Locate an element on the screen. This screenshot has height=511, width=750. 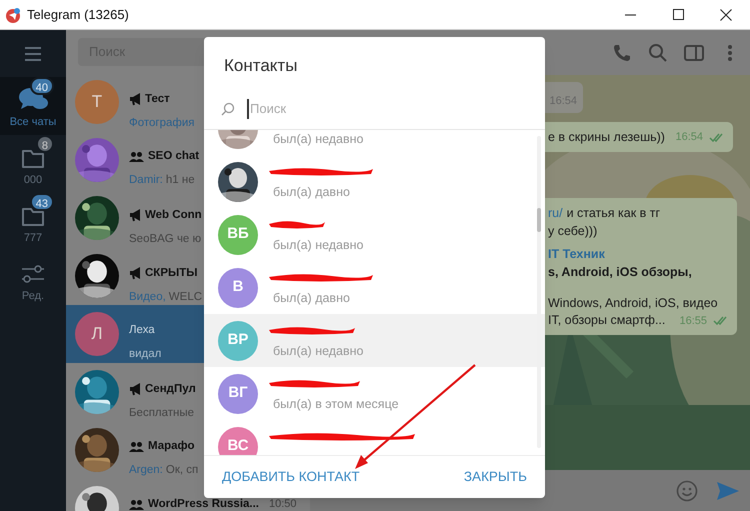
chat-list-item: SEO chat Damir: h1 не is located at coordinates (135, 160).